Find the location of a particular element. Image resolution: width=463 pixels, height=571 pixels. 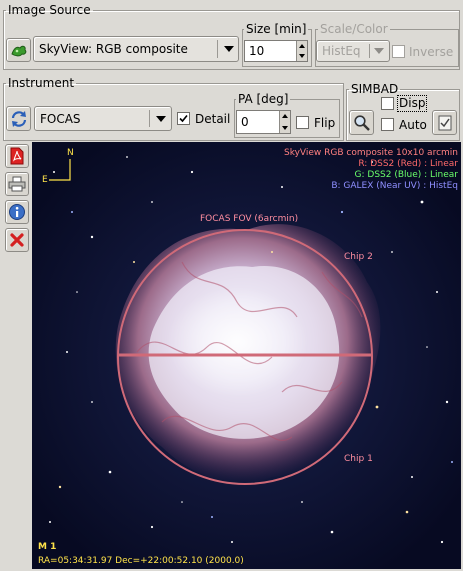

size-label: Size [min] is located at coordinates (276, 29).